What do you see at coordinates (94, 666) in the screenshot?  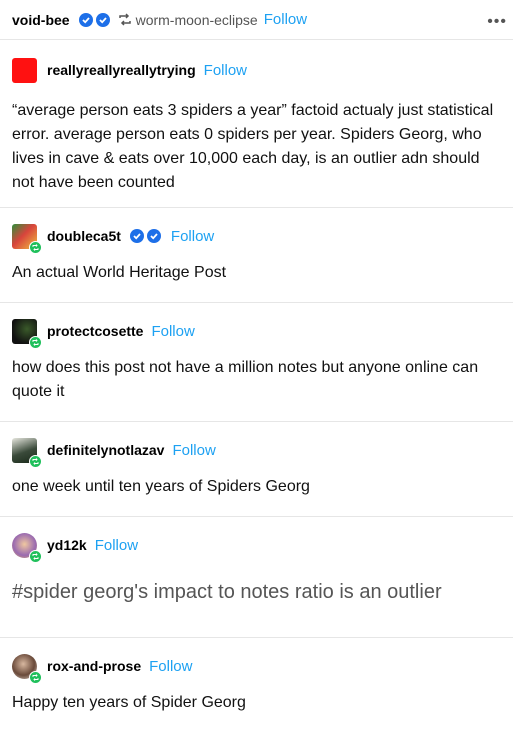 I see `username: rox-and-prose` at bounding box center [94, 666].